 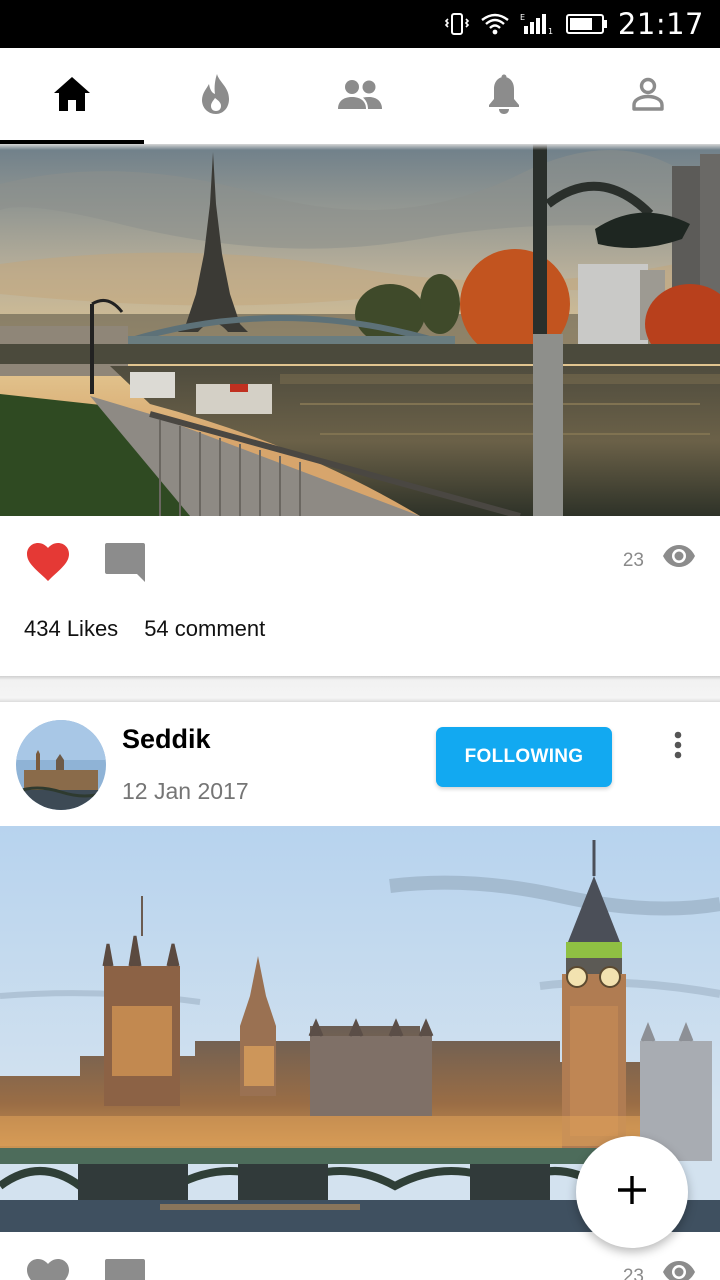 I want to click on person-icon, so click(x=648, y=96).